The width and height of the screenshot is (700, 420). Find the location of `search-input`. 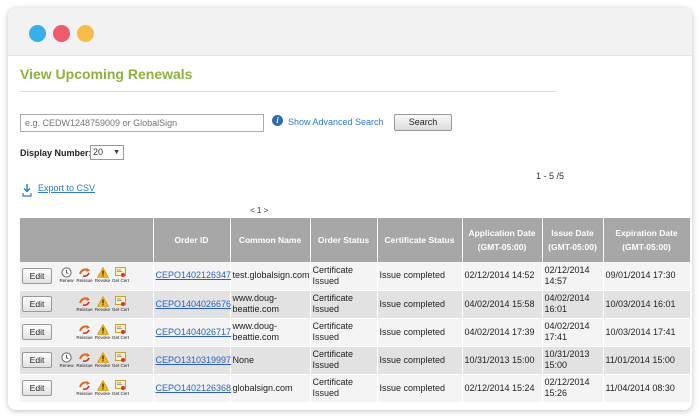

search-input is located at coordinates (142, 123).